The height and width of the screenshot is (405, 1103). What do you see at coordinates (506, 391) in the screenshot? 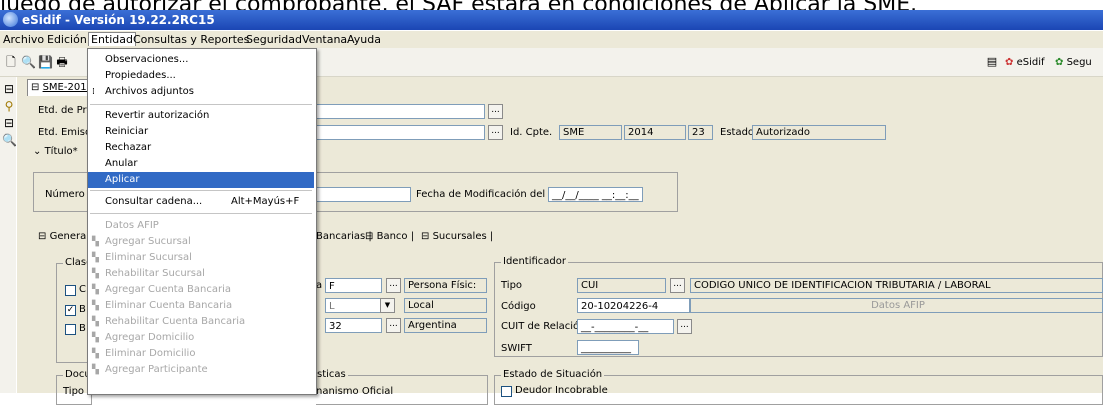
I see `deudor-incobrable-checkbox` at bounding box center [506, 391].